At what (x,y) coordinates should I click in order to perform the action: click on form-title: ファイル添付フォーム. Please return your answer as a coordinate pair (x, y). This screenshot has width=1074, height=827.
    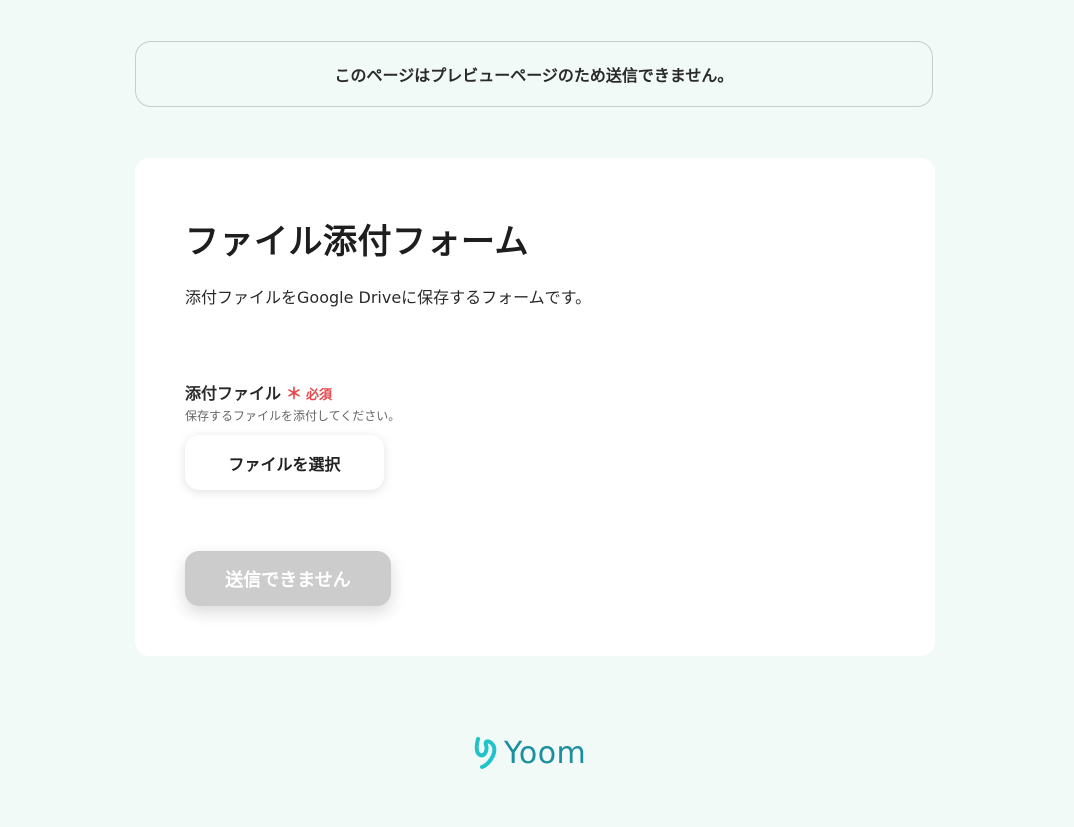
    Looking at the image, I should click on (357, 242).